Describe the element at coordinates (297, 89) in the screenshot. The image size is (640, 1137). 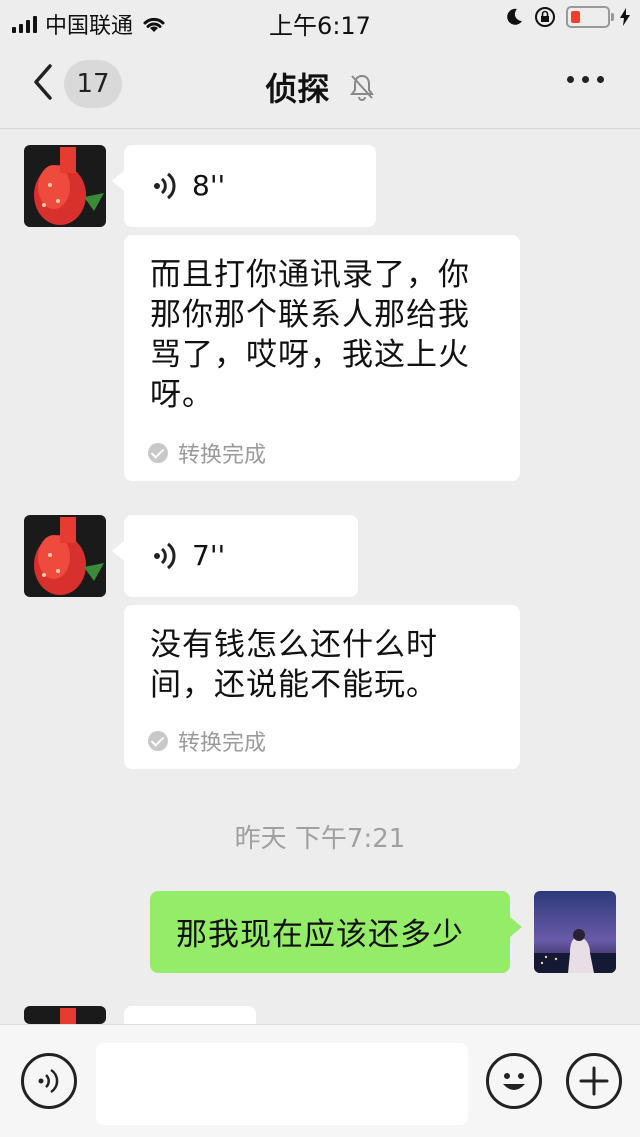
I see `chat-title-text: 侦探` at that location.